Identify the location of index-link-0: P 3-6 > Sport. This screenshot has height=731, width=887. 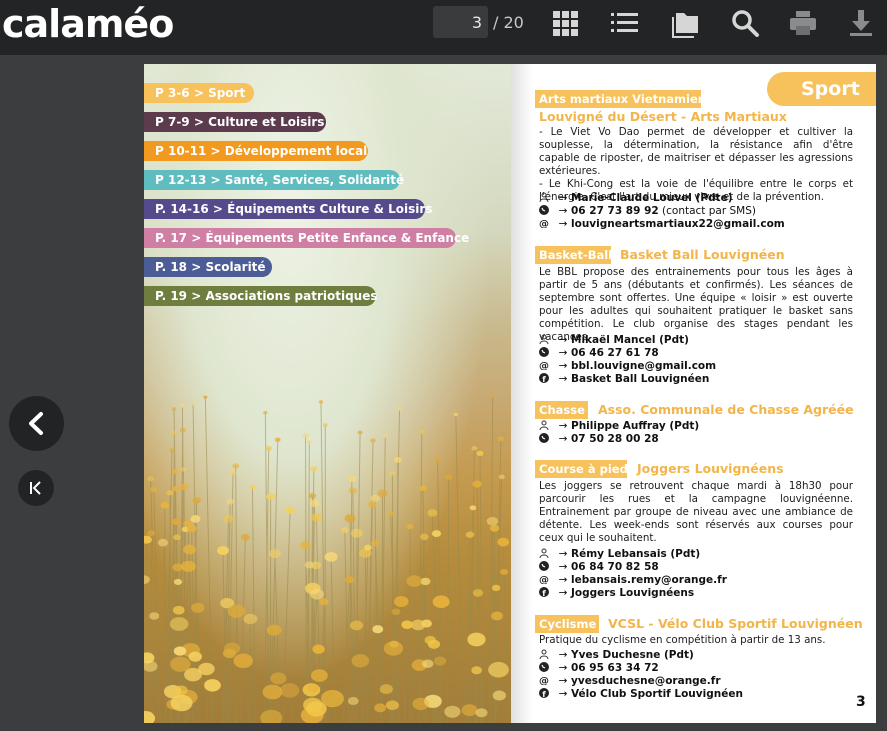
(199, 93).